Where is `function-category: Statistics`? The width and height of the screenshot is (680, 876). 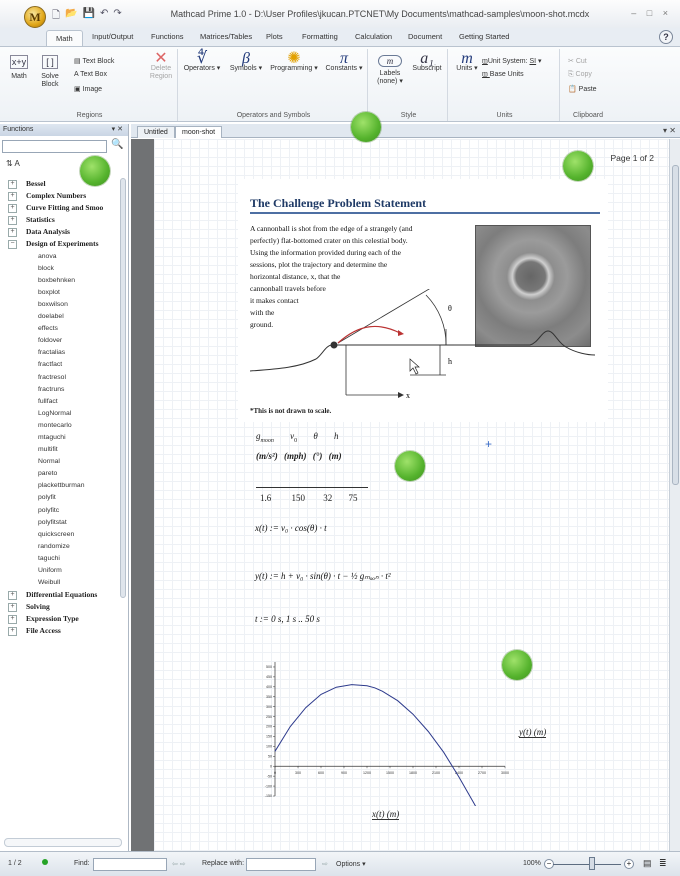
function-category: Statistics is located at coordinates (59, 220).